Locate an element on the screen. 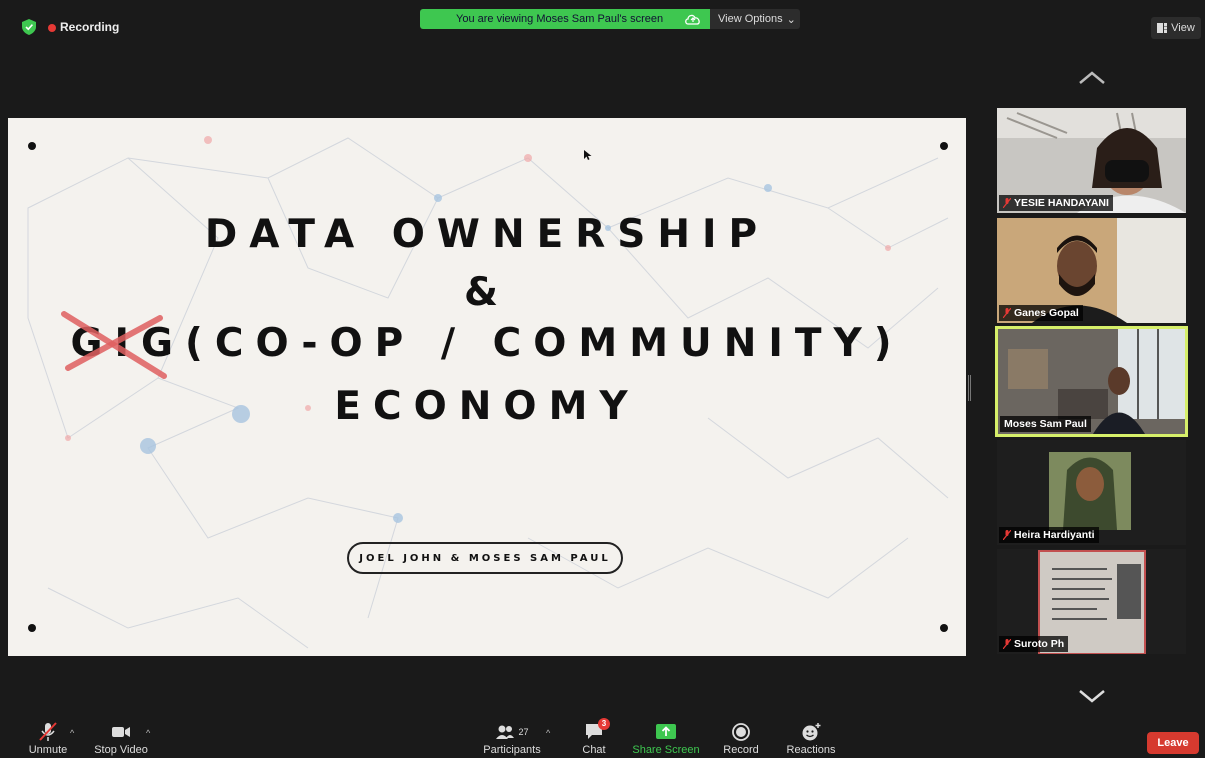 This screenshot has width=1205, height=758. participants-icon-group: 27 is located at coordinates (512, 732).